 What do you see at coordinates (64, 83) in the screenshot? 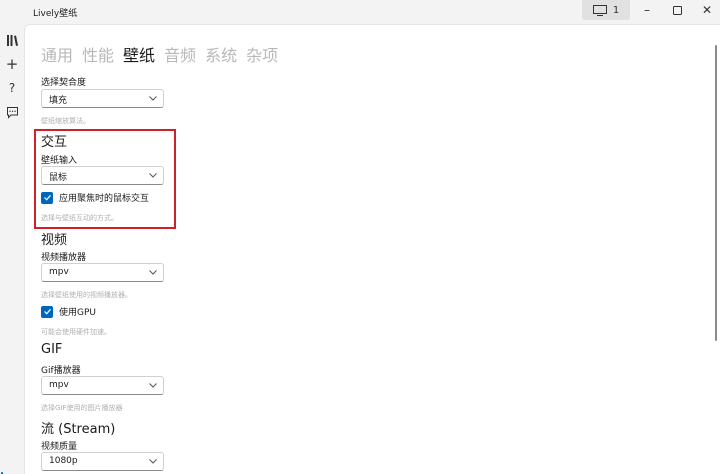
I see `fit-label: 选择契合度` at bounding box center [64, 83].